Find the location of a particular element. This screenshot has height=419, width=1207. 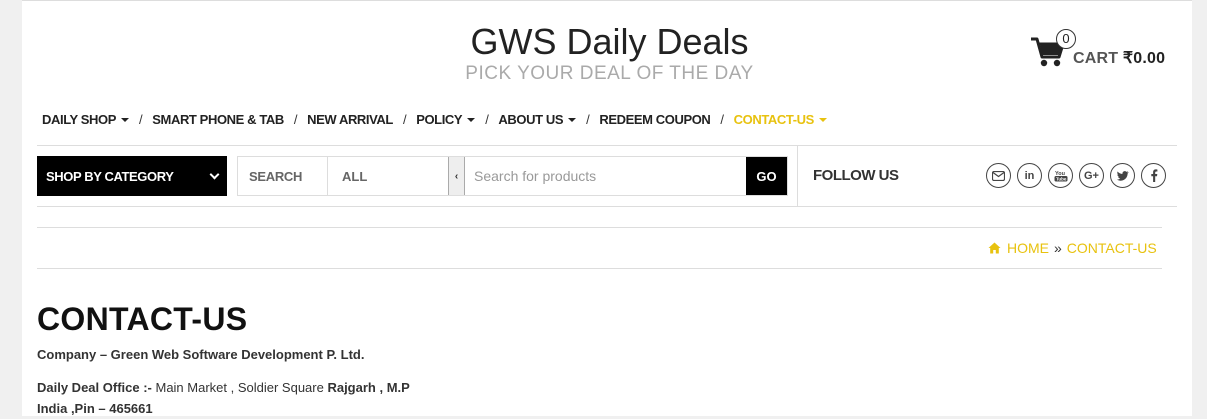

site-title: GWS Daily Deals is located at coordinates (609, 42).